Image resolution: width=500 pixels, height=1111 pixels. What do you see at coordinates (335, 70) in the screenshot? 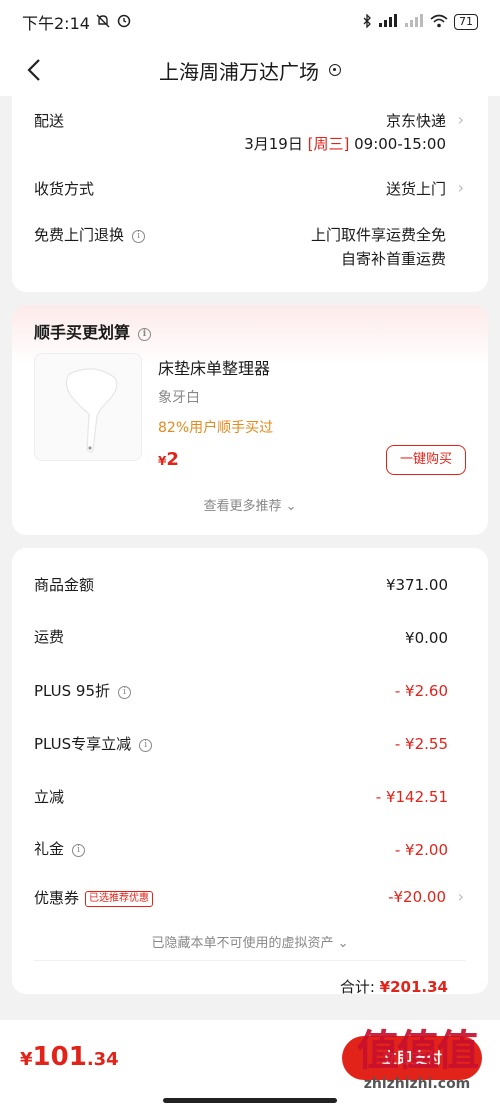
I see `location-pin-icon` at bounding box center [335, 70].